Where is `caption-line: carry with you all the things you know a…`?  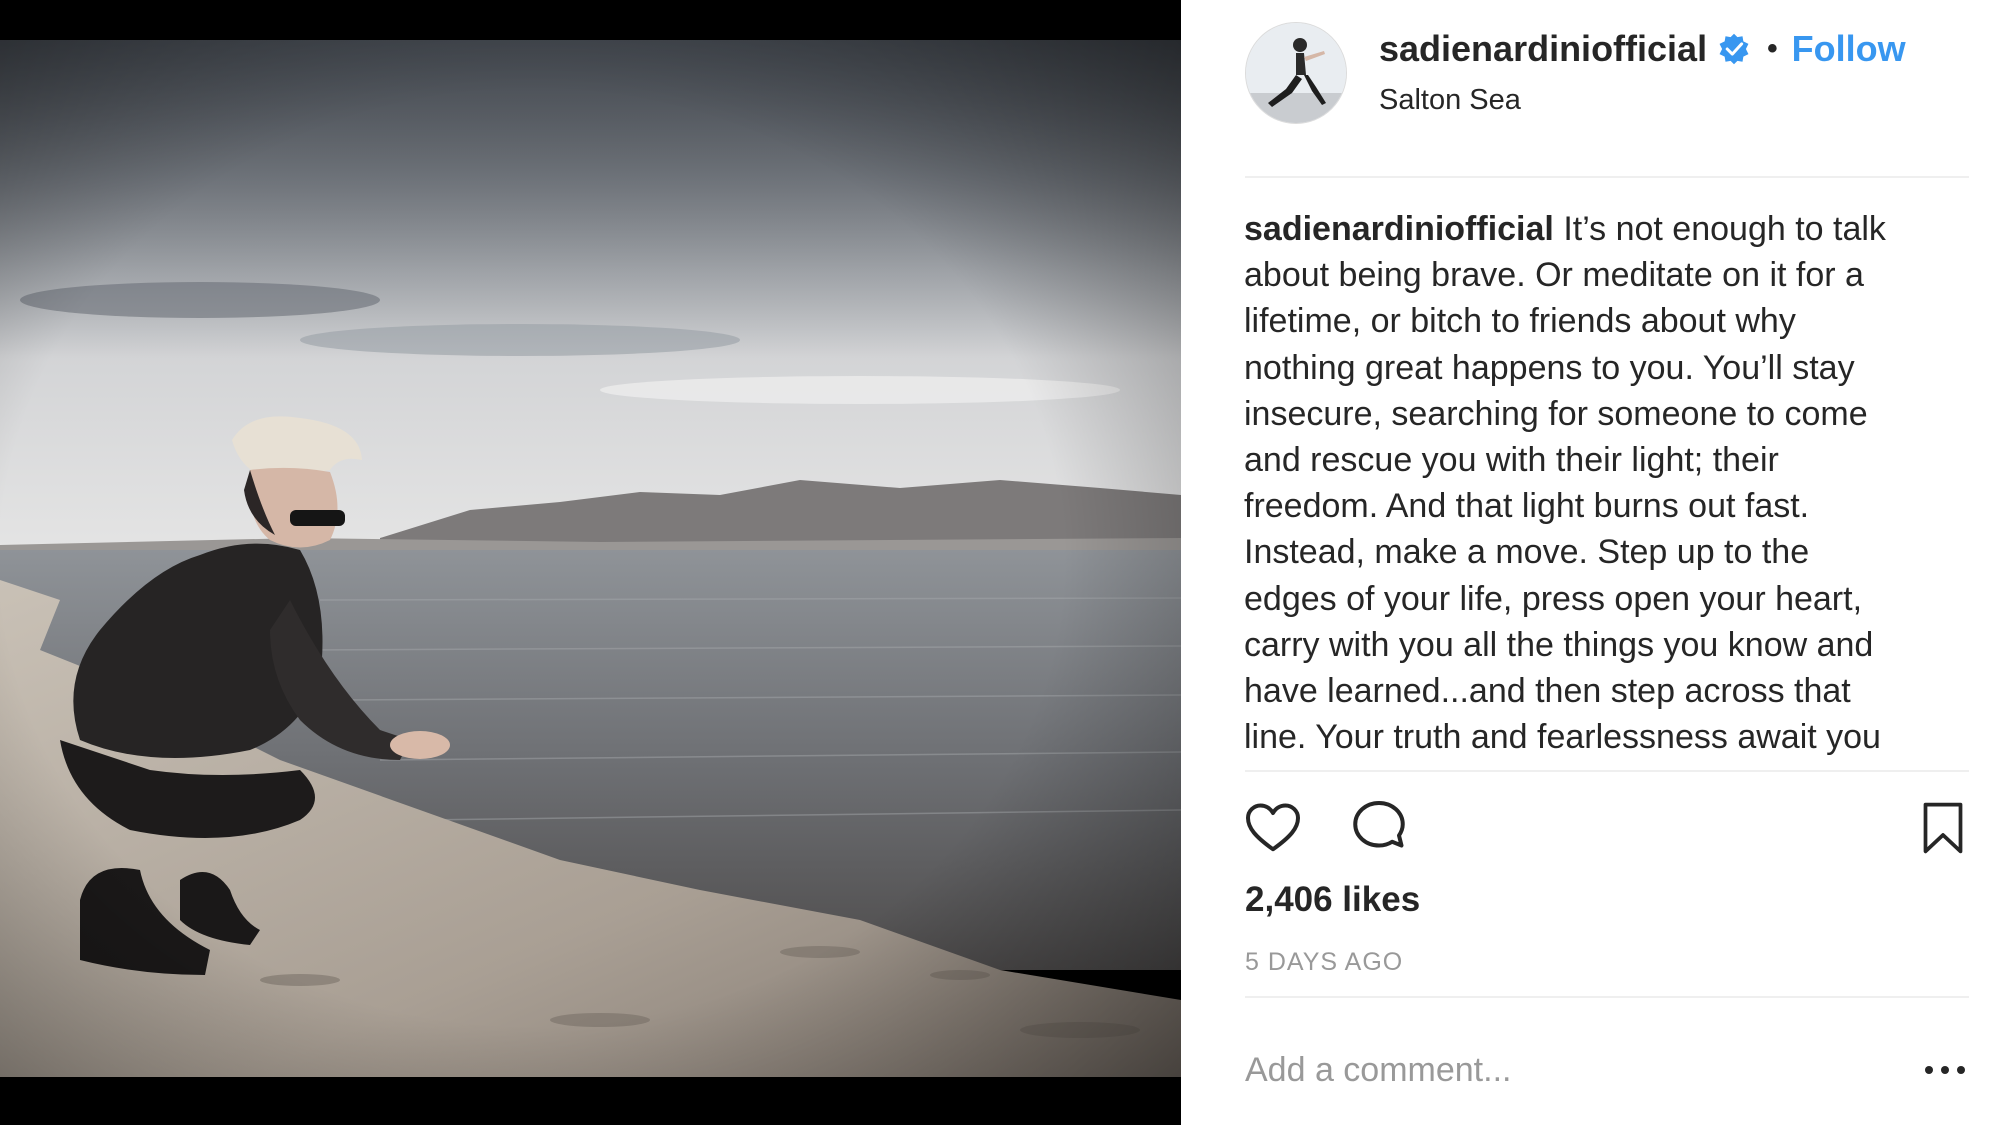
caption-line: carry with you all the things you know a… is located at coordinates (1559, 644).